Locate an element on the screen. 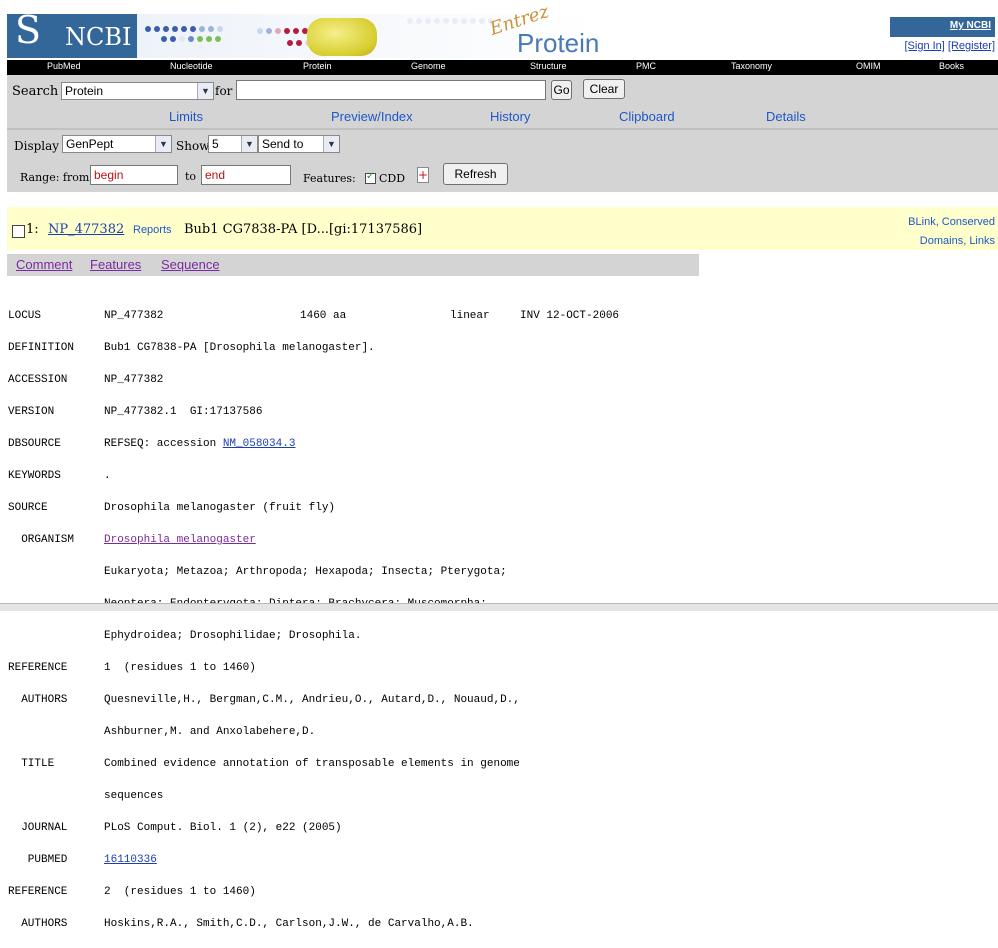  panel-divider is located at coordinates (502, 129).